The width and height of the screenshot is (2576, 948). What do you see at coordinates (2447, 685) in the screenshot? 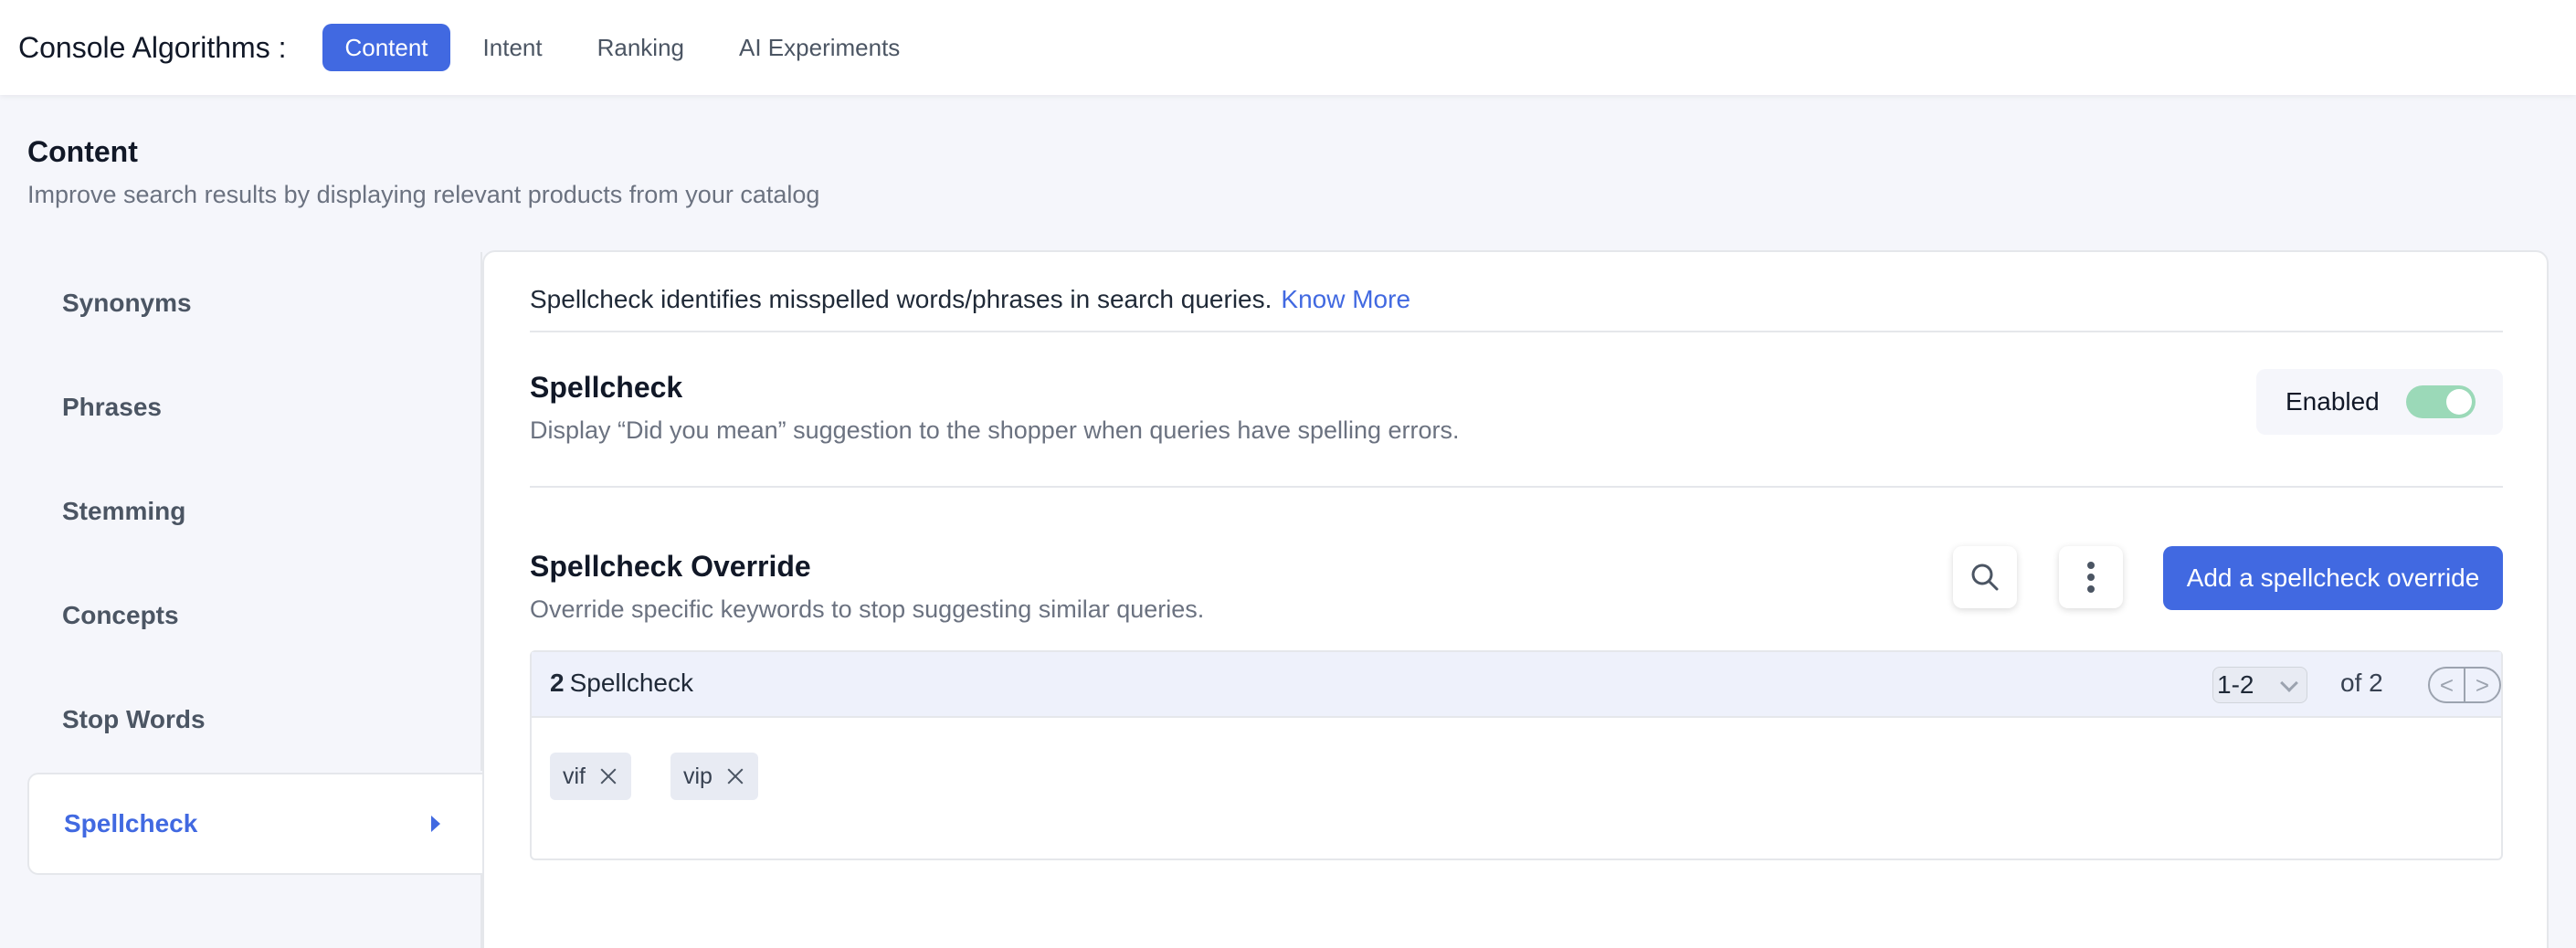
I see `prev-page-button: <` at bounding box center [2447, 685].